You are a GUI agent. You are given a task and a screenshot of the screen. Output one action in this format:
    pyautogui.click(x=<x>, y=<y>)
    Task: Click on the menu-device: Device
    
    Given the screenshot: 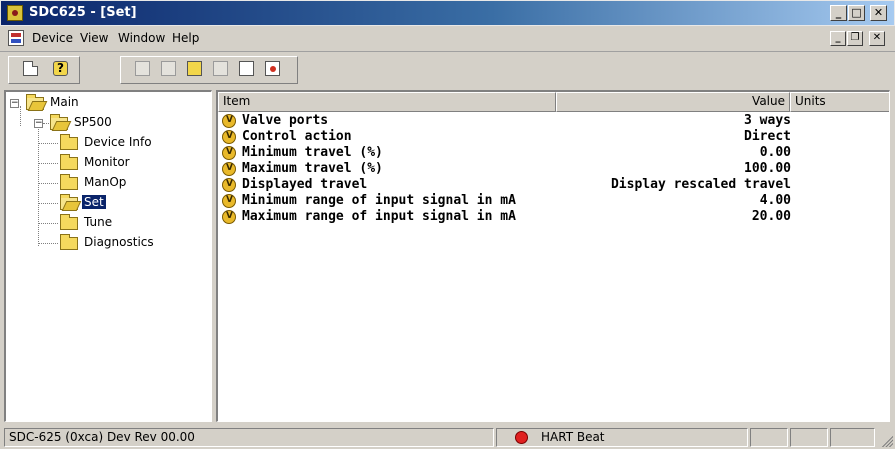 What is the action you would take?
    pyautogui.click(x=52, y=38)
    